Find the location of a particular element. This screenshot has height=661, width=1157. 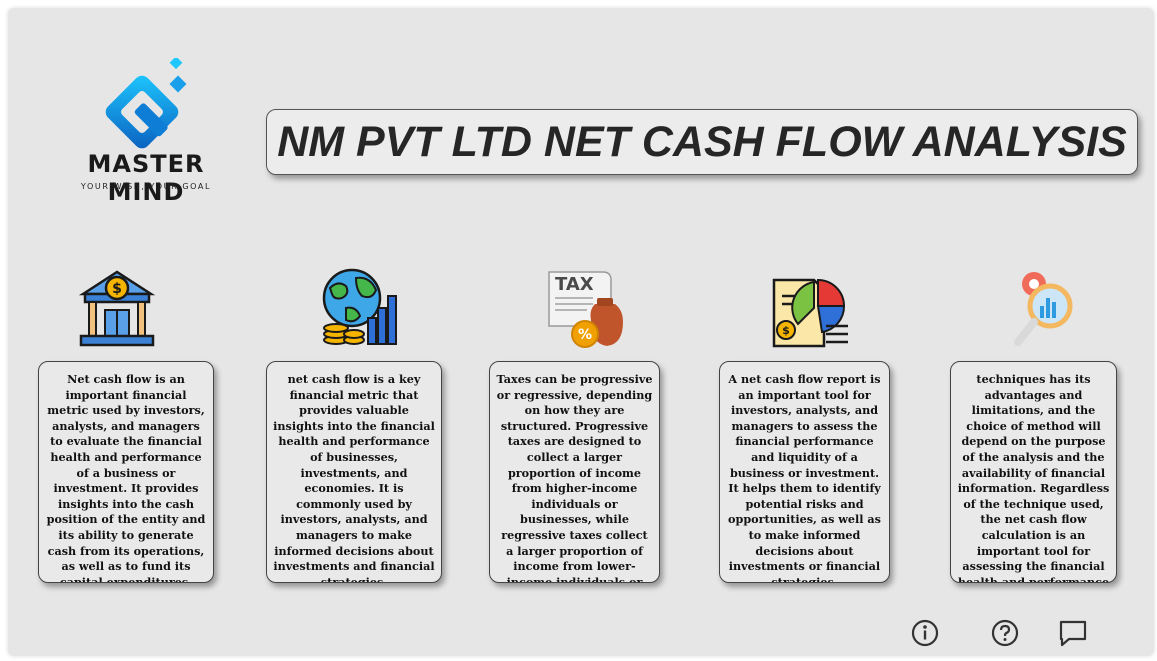

page-title: NM PVT LTD NET CASH FLOW ANALYSIS is located at coordinates (702, 141).